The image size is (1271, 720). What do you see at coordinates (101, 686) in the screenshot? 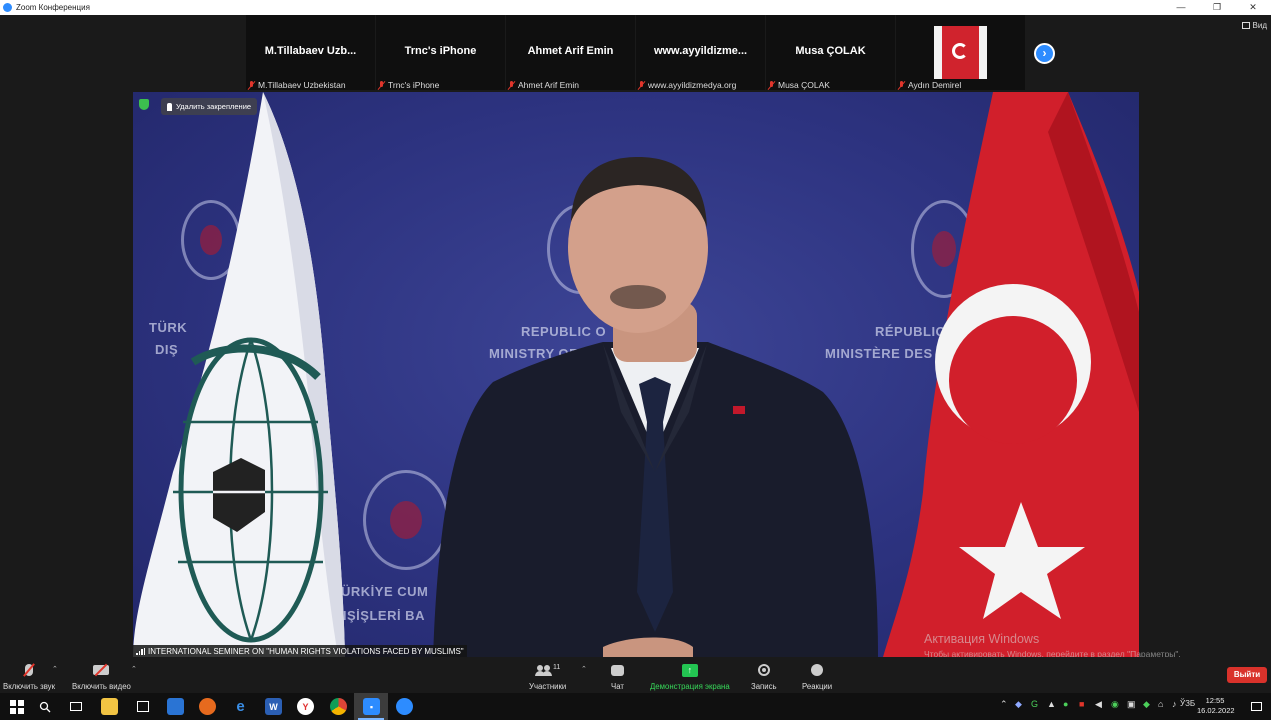
I see `start-video-label: Включить видео` at bounding box center [101, 686].